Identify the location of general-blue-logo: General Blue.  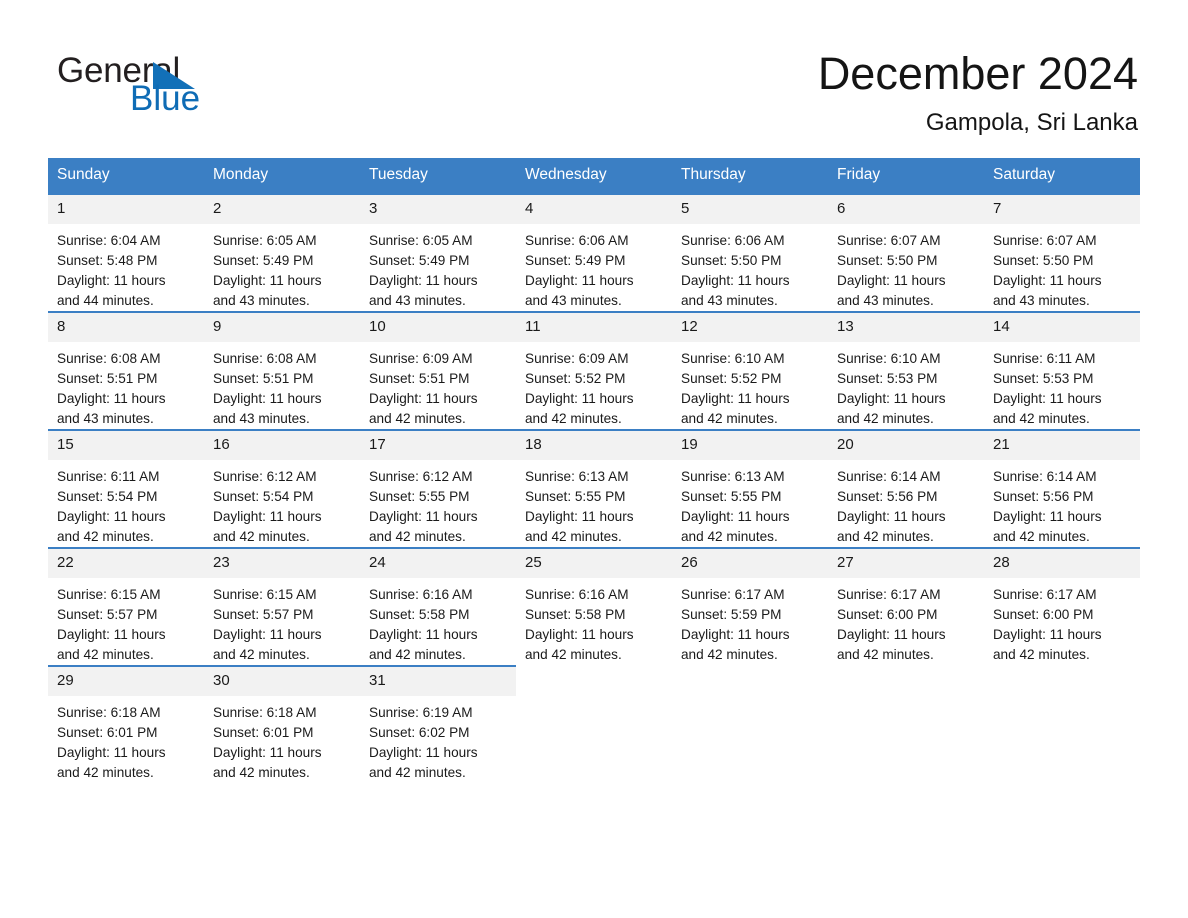
(162, 85).